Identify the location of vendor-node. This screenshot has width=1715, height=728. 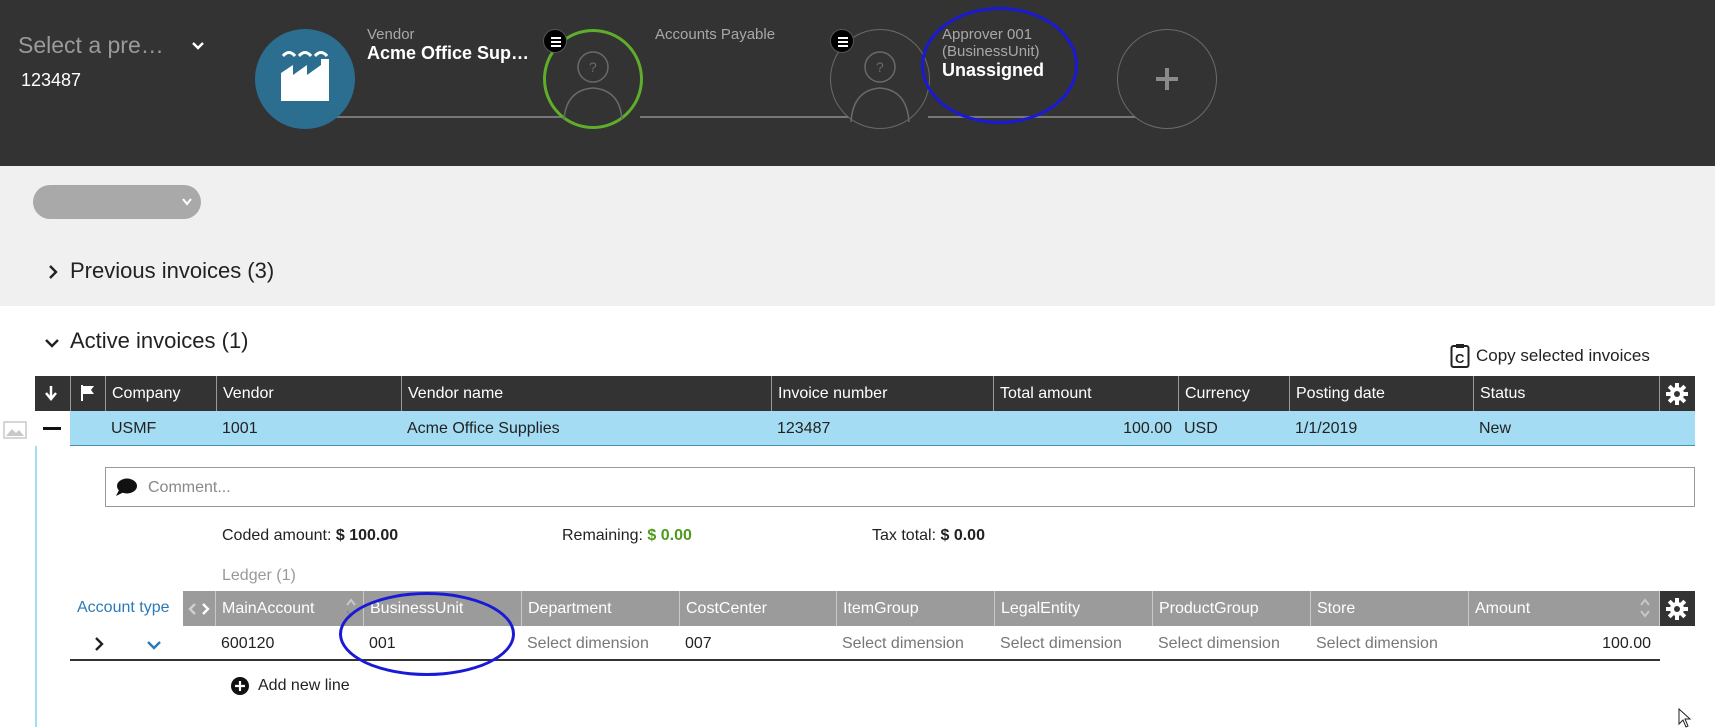
(305, 79).